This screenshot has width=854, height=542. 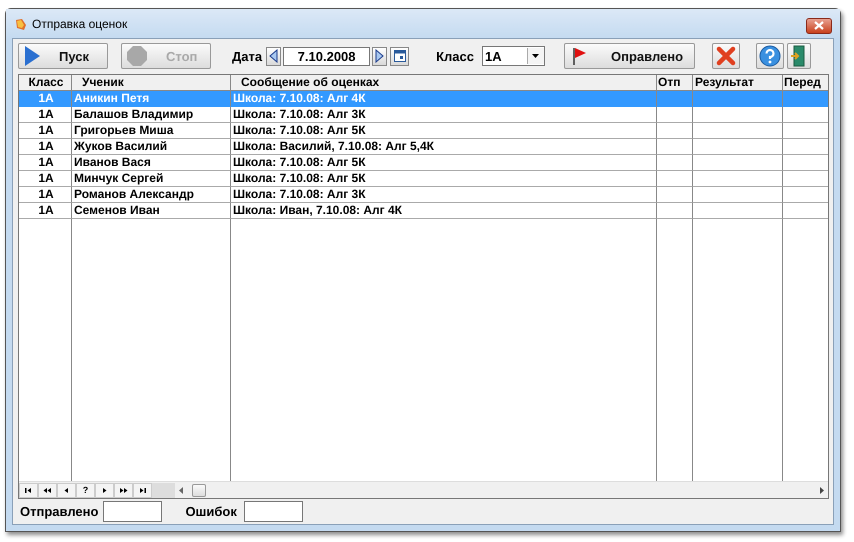 I want to click on date-label: Дата, so click(x=247, y=56).